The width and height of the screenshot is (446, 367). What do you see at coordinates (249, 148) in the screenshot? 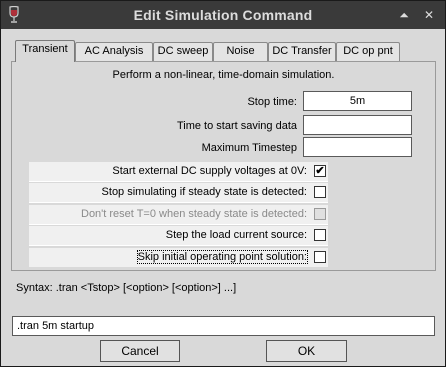
I see `max-timestep-label: Maximum Timestep` at bounding box center [249, 148].